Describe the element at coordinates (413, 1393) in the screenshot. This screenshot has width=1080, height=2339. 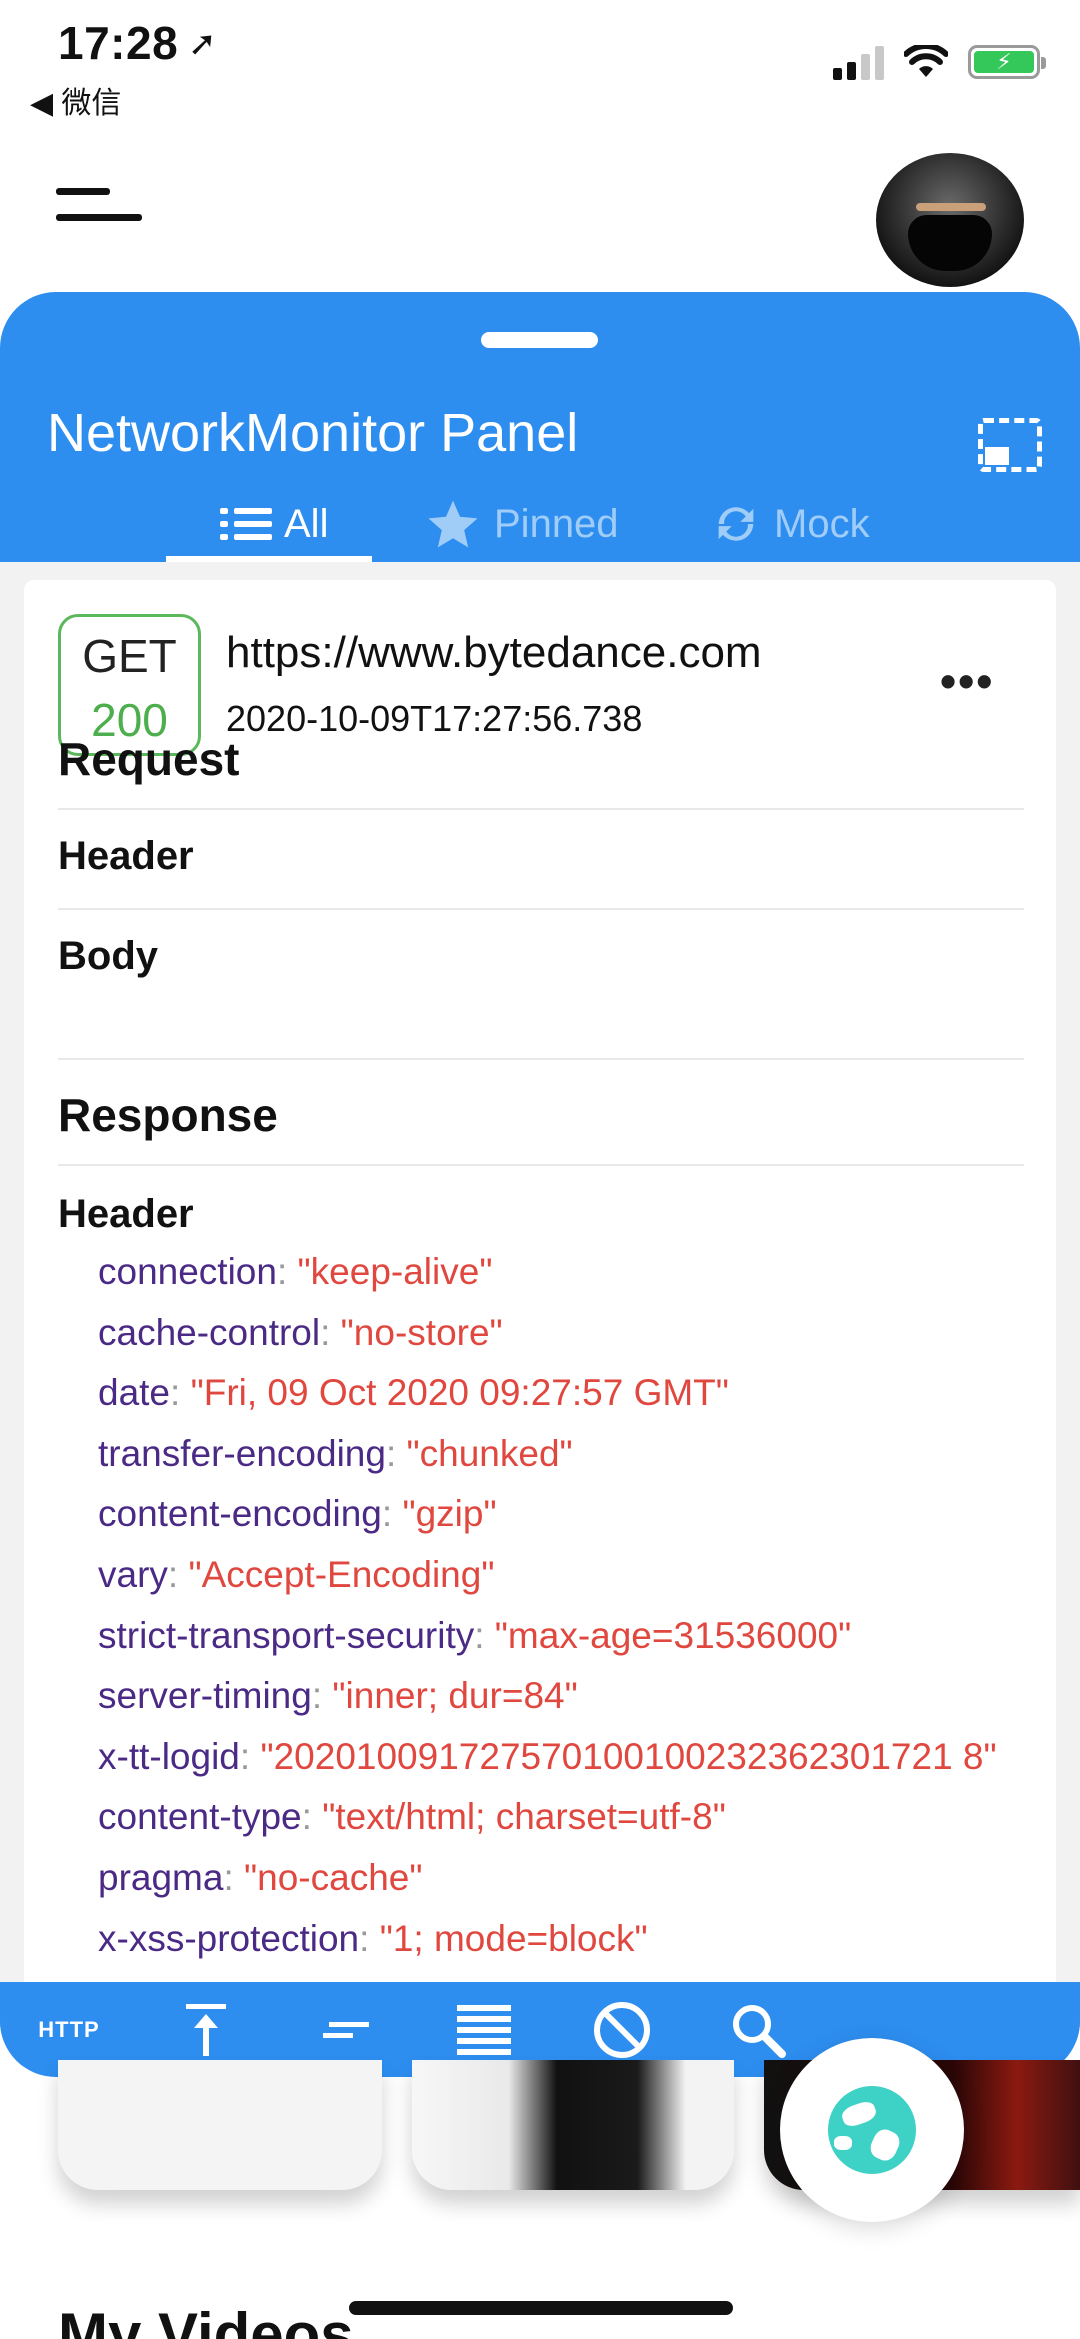
I see `header-row: date: "Fri, 09 Oct 2020 09:27:57 GMT"` at that location.